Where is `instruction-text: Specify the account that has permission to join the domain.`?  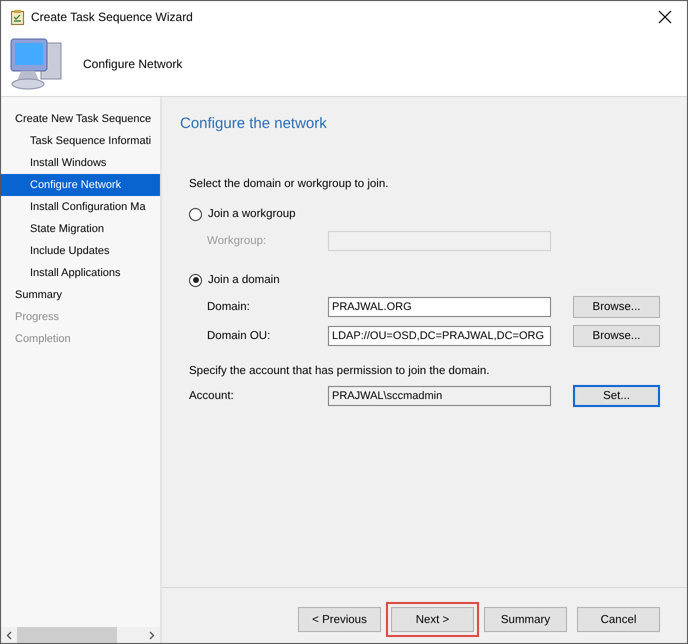
instruction-text: Specify the account that has permission to join the domain. is located at coordinates (339, 371).